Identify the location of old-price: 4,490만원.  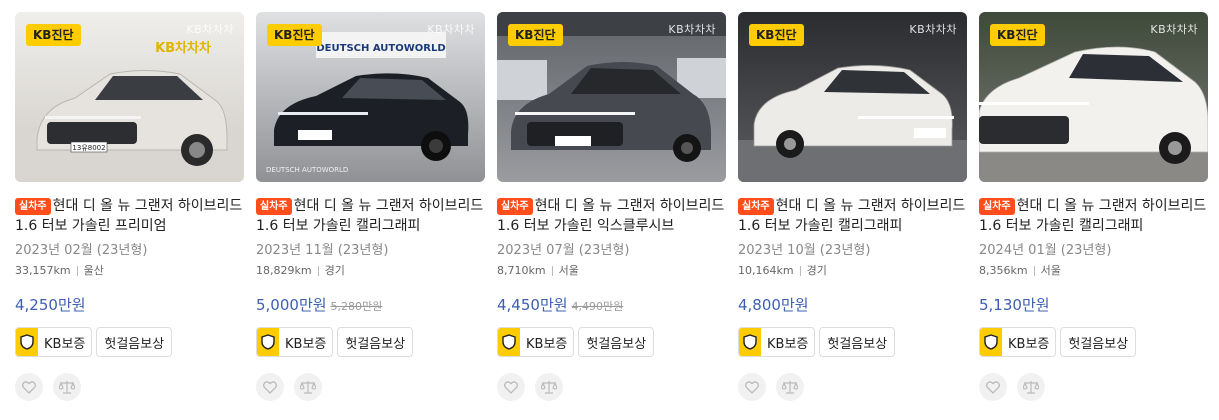
(597, 306).